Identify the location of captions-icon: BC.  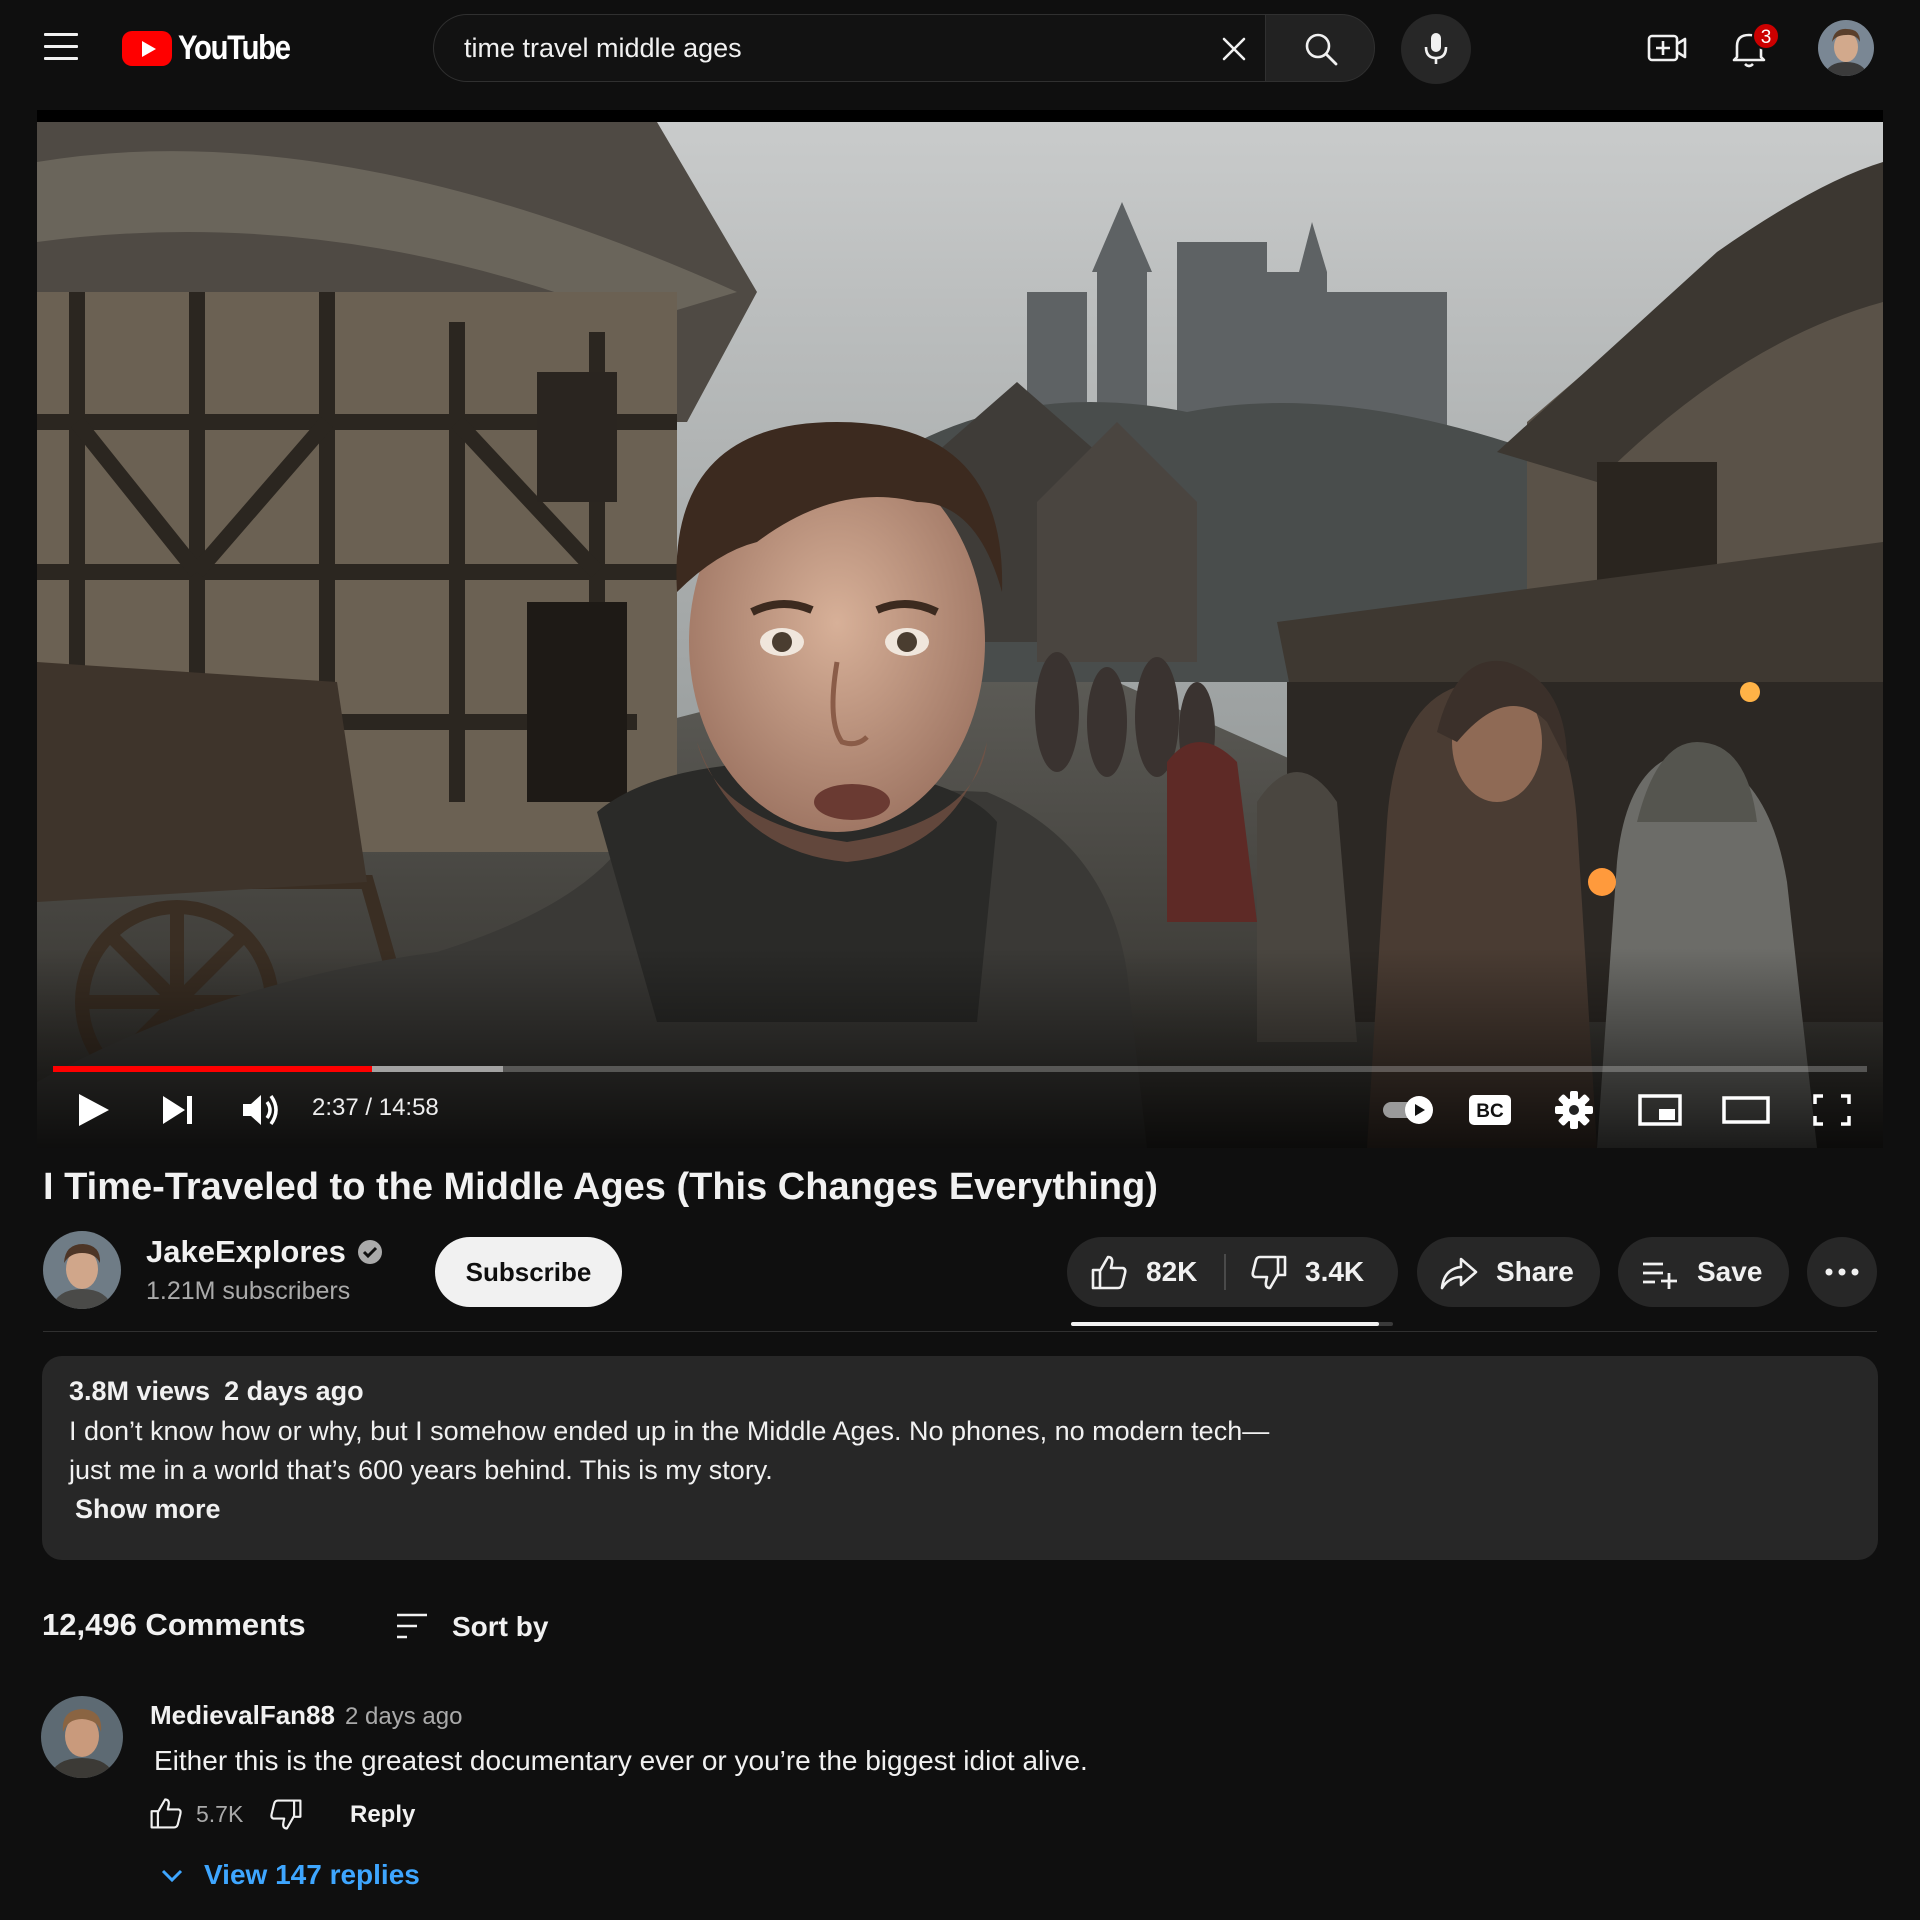
(1490, 1110).